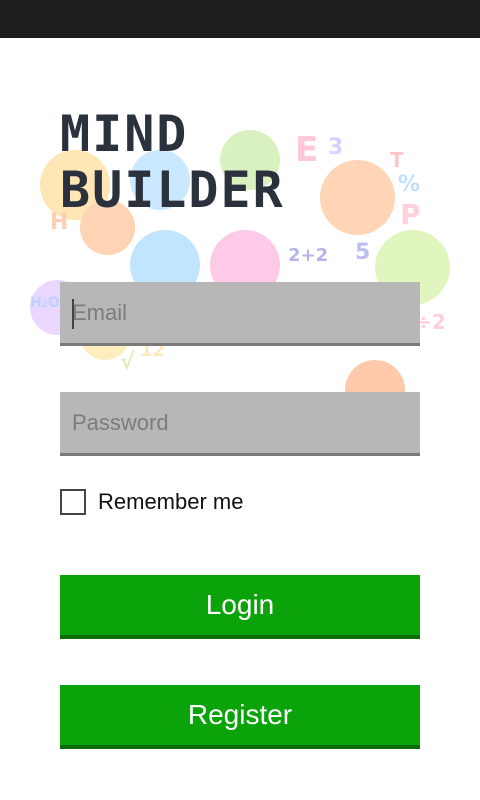 Image resolution: width=480 pixels, height=800 pixels. Describe the element at coordinates (124, 134) in the screenshot. I see `logo-line-1: MIND` at that location.